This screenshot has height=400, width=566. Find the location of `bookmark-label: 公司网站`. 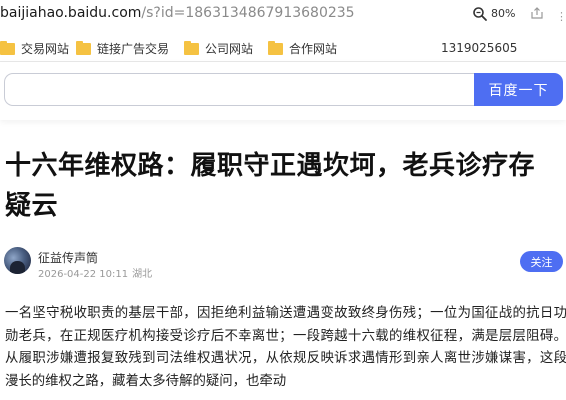

bookmark-label: 公司网站 is located at coordinates (229, 49).